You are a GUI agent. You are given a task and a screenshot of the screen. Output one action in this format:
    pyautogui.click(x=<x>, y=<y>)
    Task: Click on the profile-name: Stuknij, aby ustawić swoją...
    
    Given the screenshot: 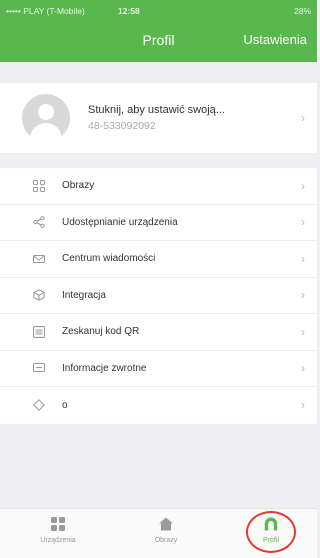 What is the action you would take?
    pyautogui.click(x=156, y=110)
    